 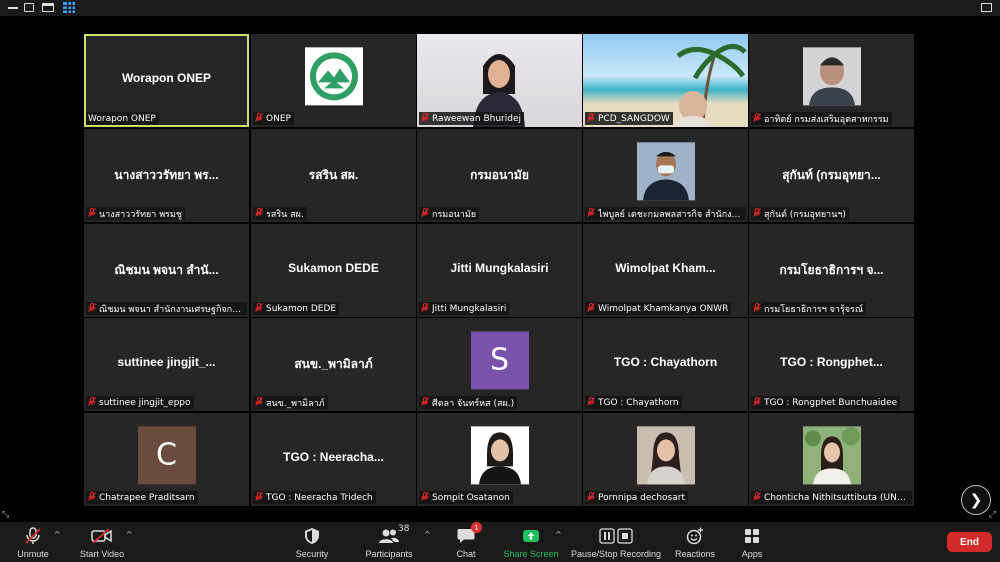 I want to click on participant-tile: กรมอนามัย กรมอนามัย, so click(x=499, y=175).